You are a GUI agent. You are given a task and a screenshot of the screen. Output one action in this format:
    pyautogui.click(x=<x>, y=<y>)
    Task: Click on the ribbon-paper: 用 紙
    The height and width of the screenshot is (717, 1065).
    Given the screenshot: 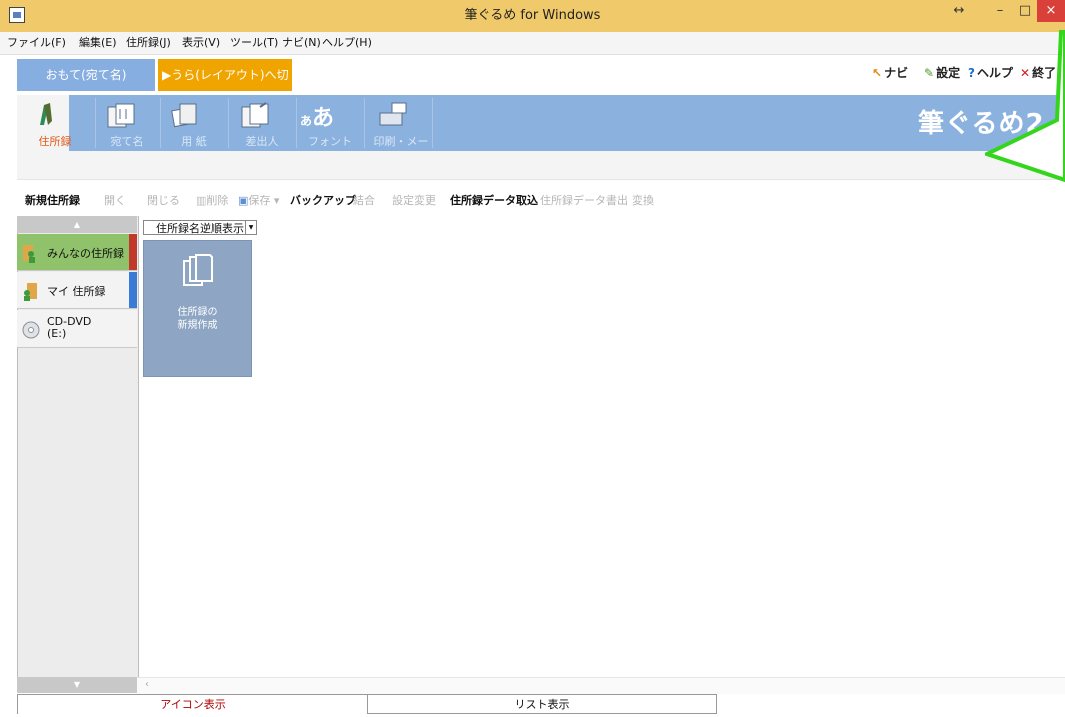 What is the action you would take?
    pyautogui.click(x=194, y=141)
    